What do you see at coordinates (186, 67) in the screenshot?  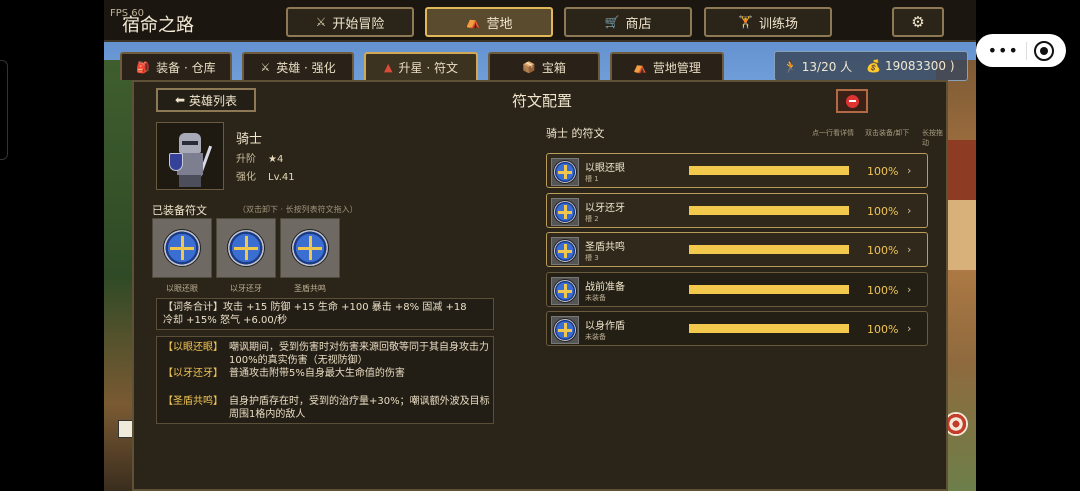 I see `tab-label: 装备 · 仓库` at bounding box center [186, 67].